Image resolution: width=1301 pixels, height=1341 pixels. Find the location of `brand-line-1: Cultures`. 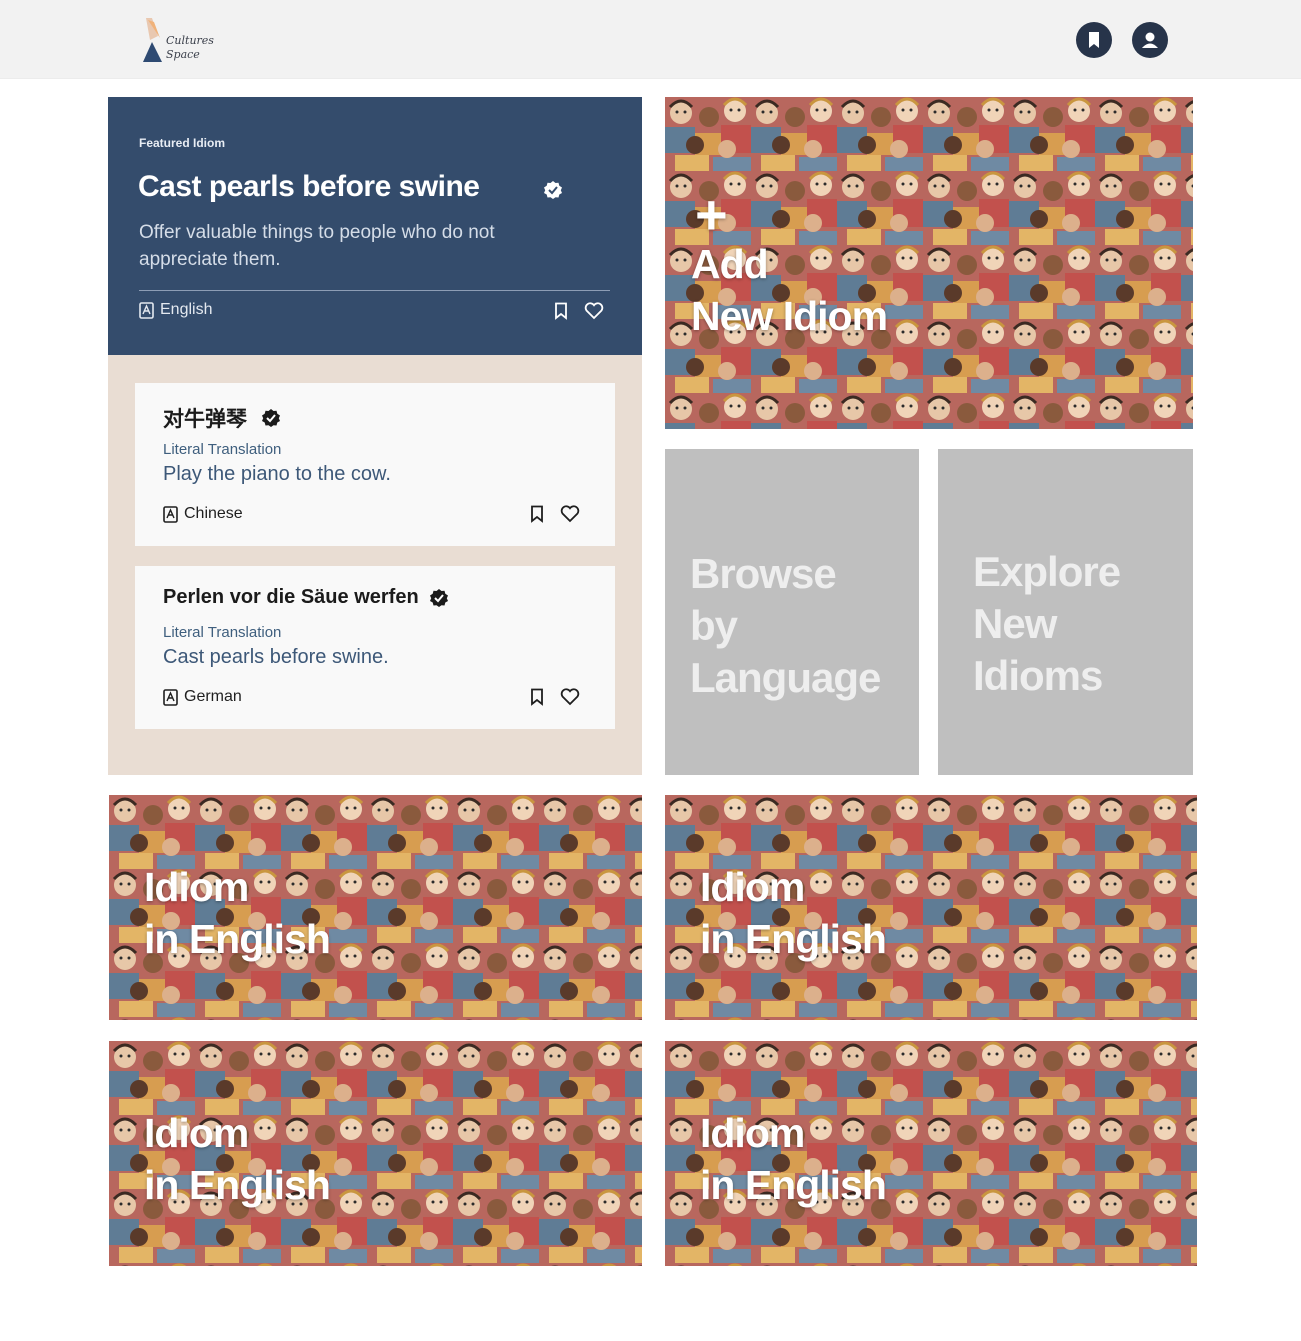

brand-line-1: Cultures is located at coordinates (190, 40).